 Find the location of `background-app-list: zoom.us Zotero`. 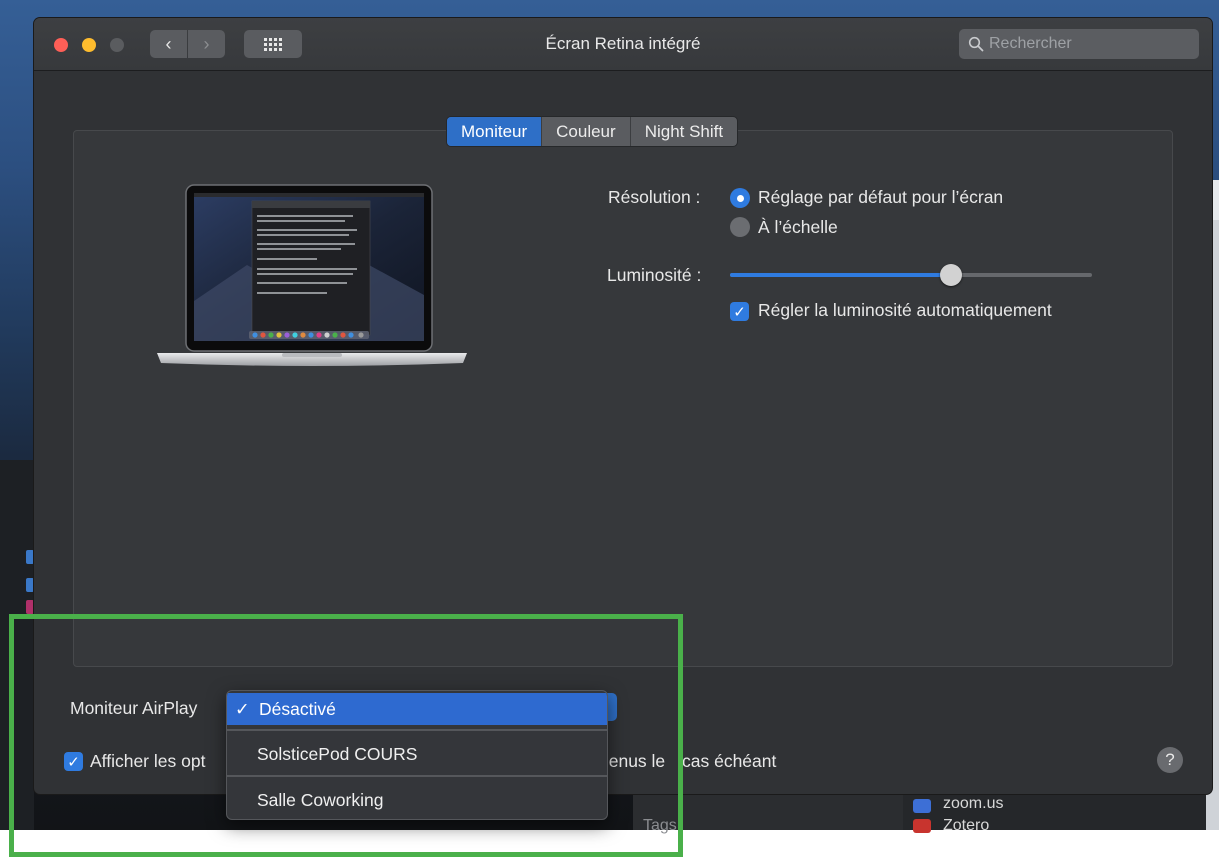

background-app-list: zoom.us Zotero is located at coordinates (1054, 814).